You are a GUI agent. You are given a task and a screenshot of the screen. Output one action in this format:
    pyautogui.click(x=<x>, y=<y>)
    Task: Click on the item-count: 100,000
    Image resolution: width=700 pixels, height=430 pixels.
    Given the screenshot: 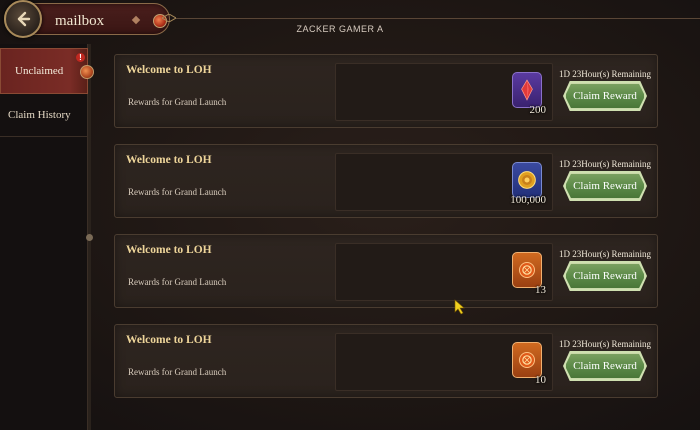 What is the action you would take?
    pyautogui.click(x=528, y=200)
    